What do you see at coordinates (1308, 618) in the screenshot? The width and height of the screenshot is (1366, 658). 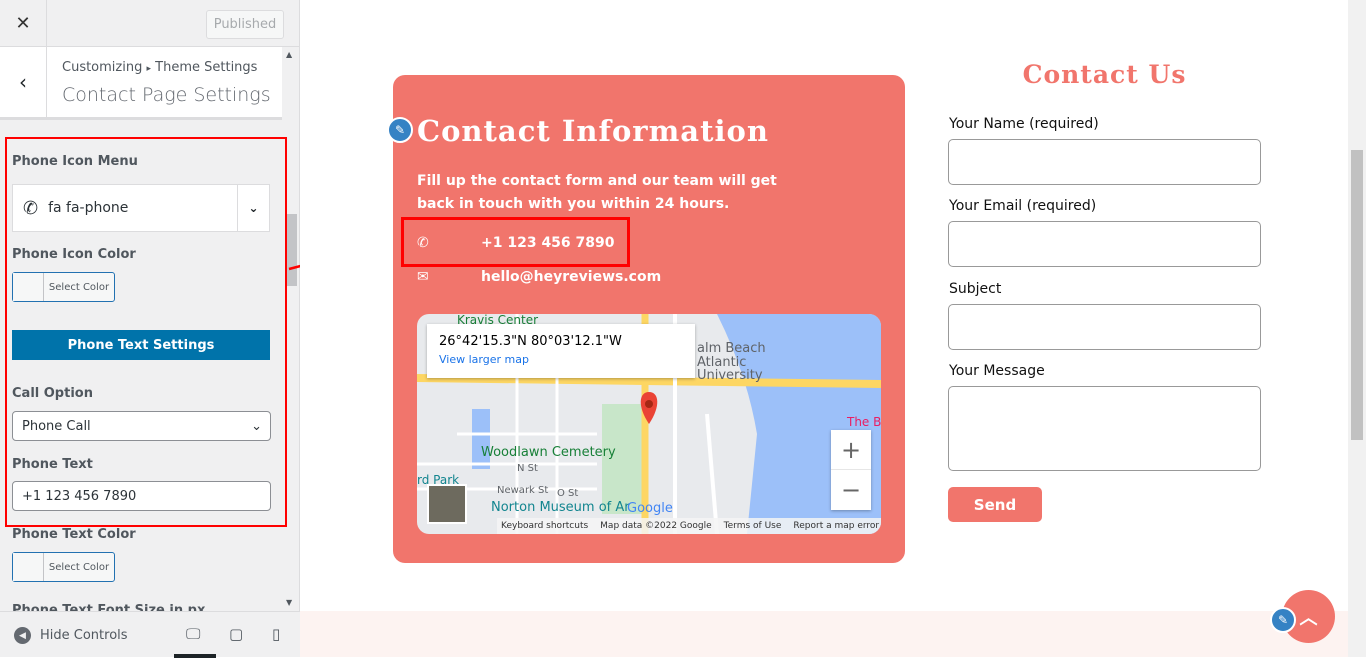 I see `chevron-up-icon: ︿` at bounding box center [1308, 618].